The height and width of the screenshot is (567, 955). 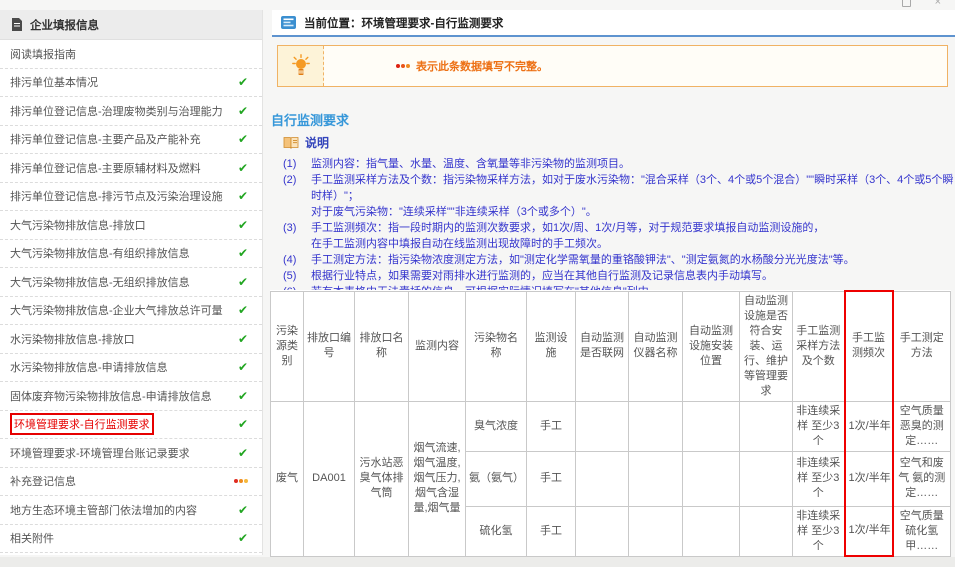 I want to click on sidebar-item-label: 环境管理要求-环境管理台账记录要求, so click(x=100, y=453).